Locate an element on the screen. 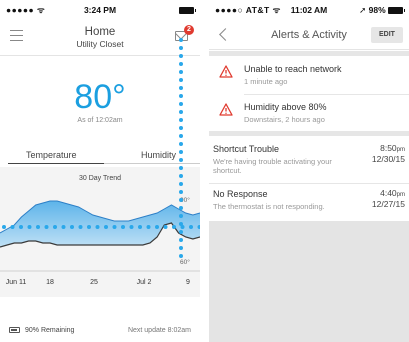 This screenshot has width=409, height=342. battery-indicator: ➚ 98% is located at coordinates (382, 10).